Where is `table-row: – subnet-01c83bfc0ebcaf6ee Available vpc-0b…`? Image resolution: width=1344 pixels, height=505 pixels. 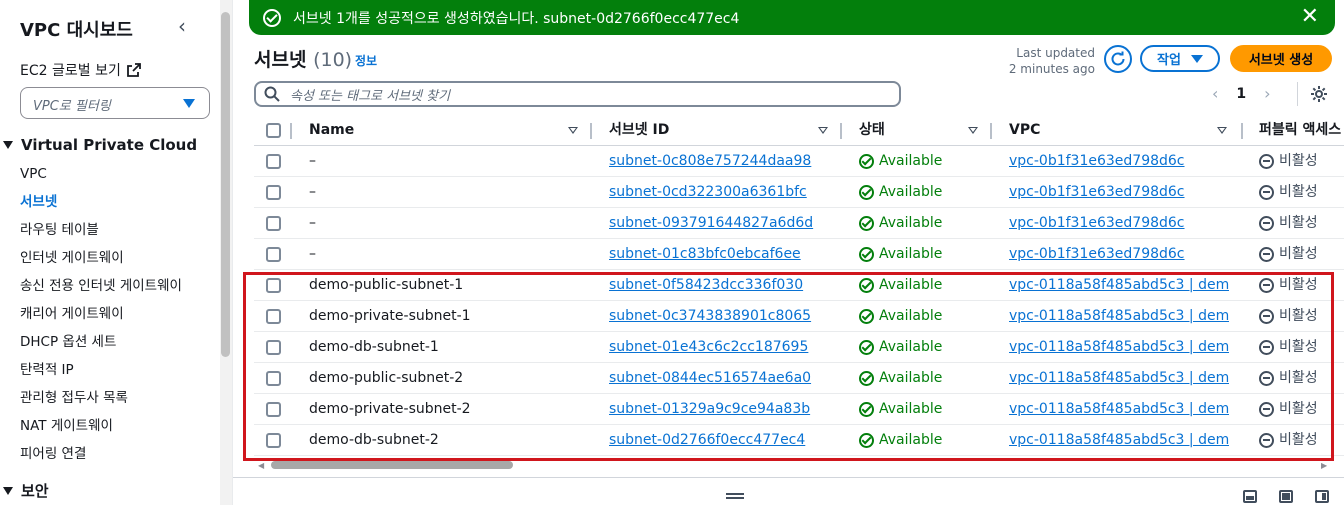 table-row: – subnet-01c83bfc0ebcaf6ee Available vpc-0b… is located at coordinates (799, 254).